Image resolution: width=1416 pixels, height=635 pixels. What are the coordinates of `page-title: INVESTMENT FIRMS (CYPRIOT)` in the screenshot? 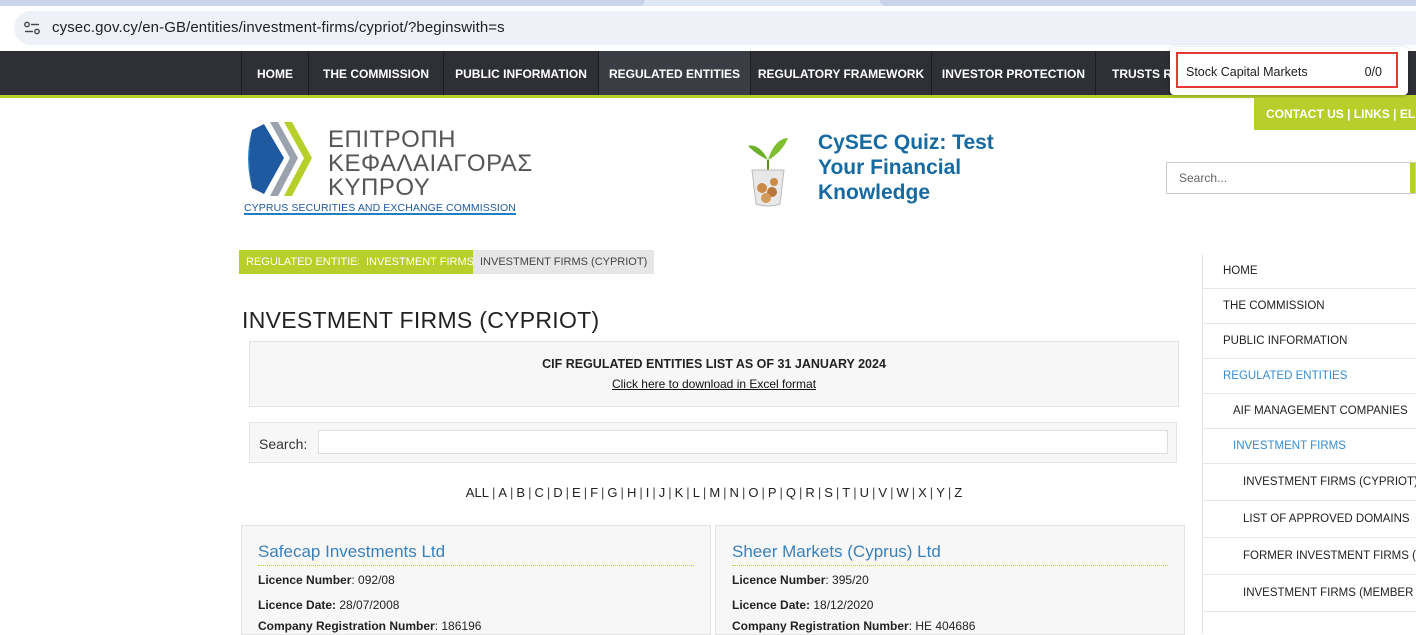 It's located at (421, 320).